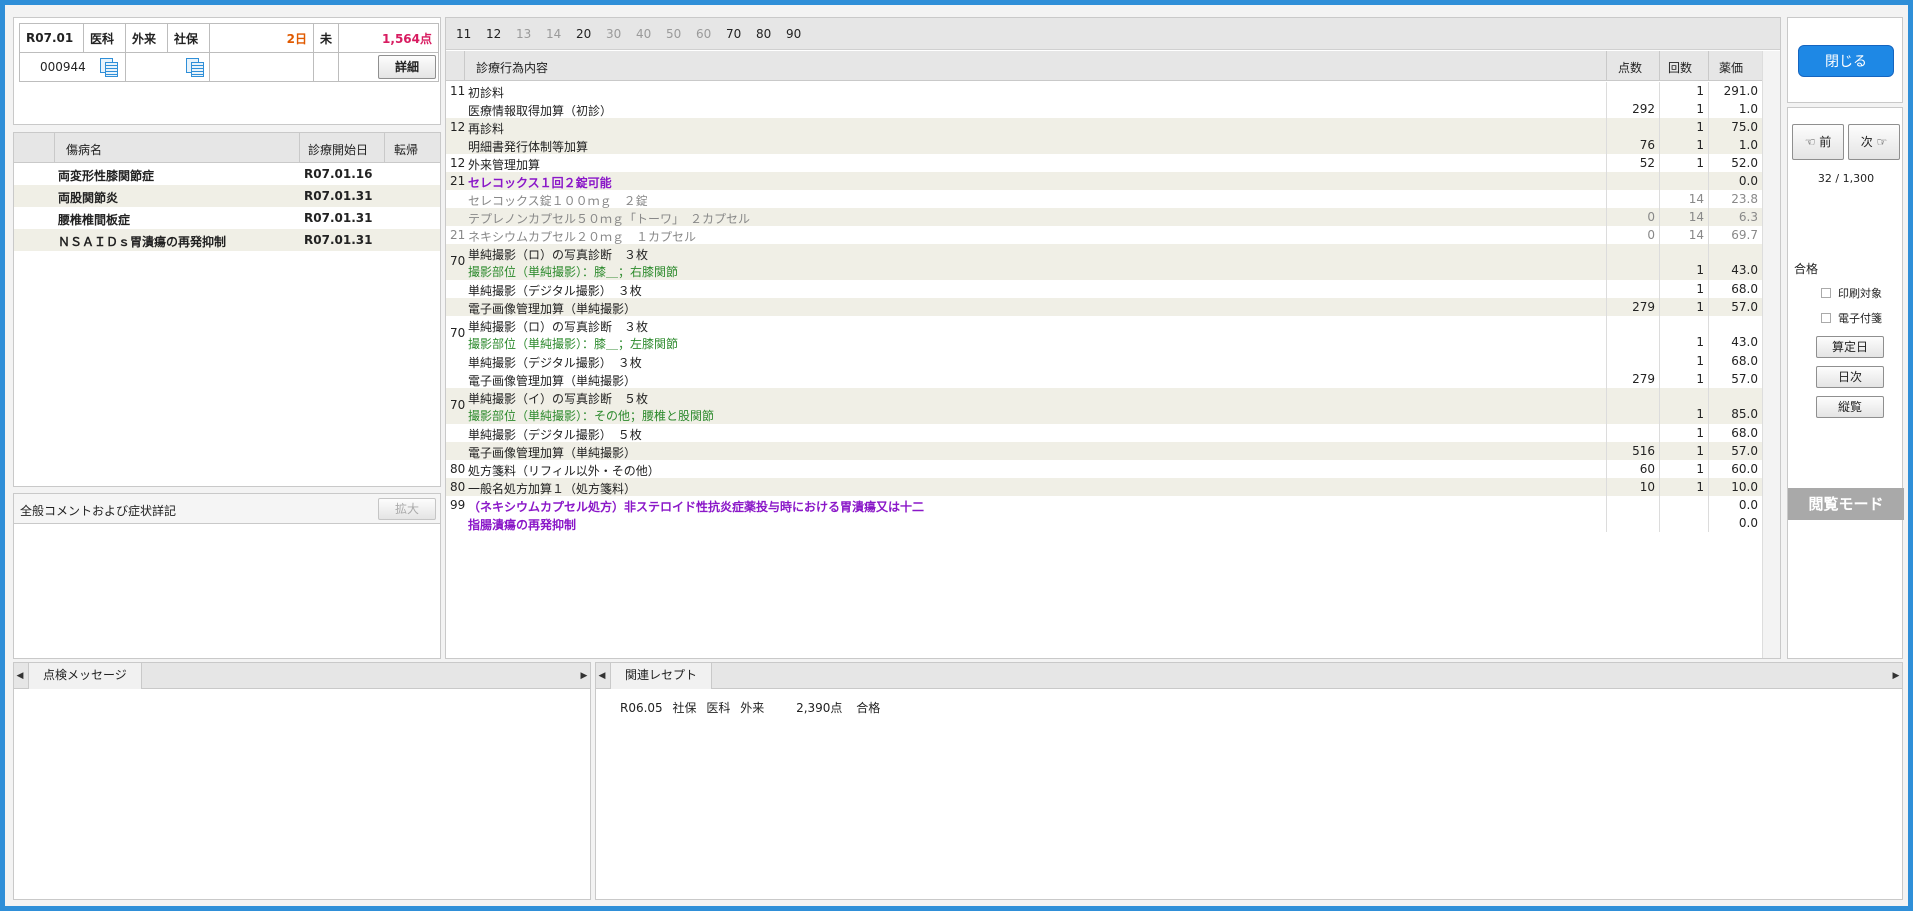  What do you see at coordinates (227, 174) in the screenshot?
I see `disease-row: 両変形性膝関節症 R07.01.16` at bounding box center [227, 174].